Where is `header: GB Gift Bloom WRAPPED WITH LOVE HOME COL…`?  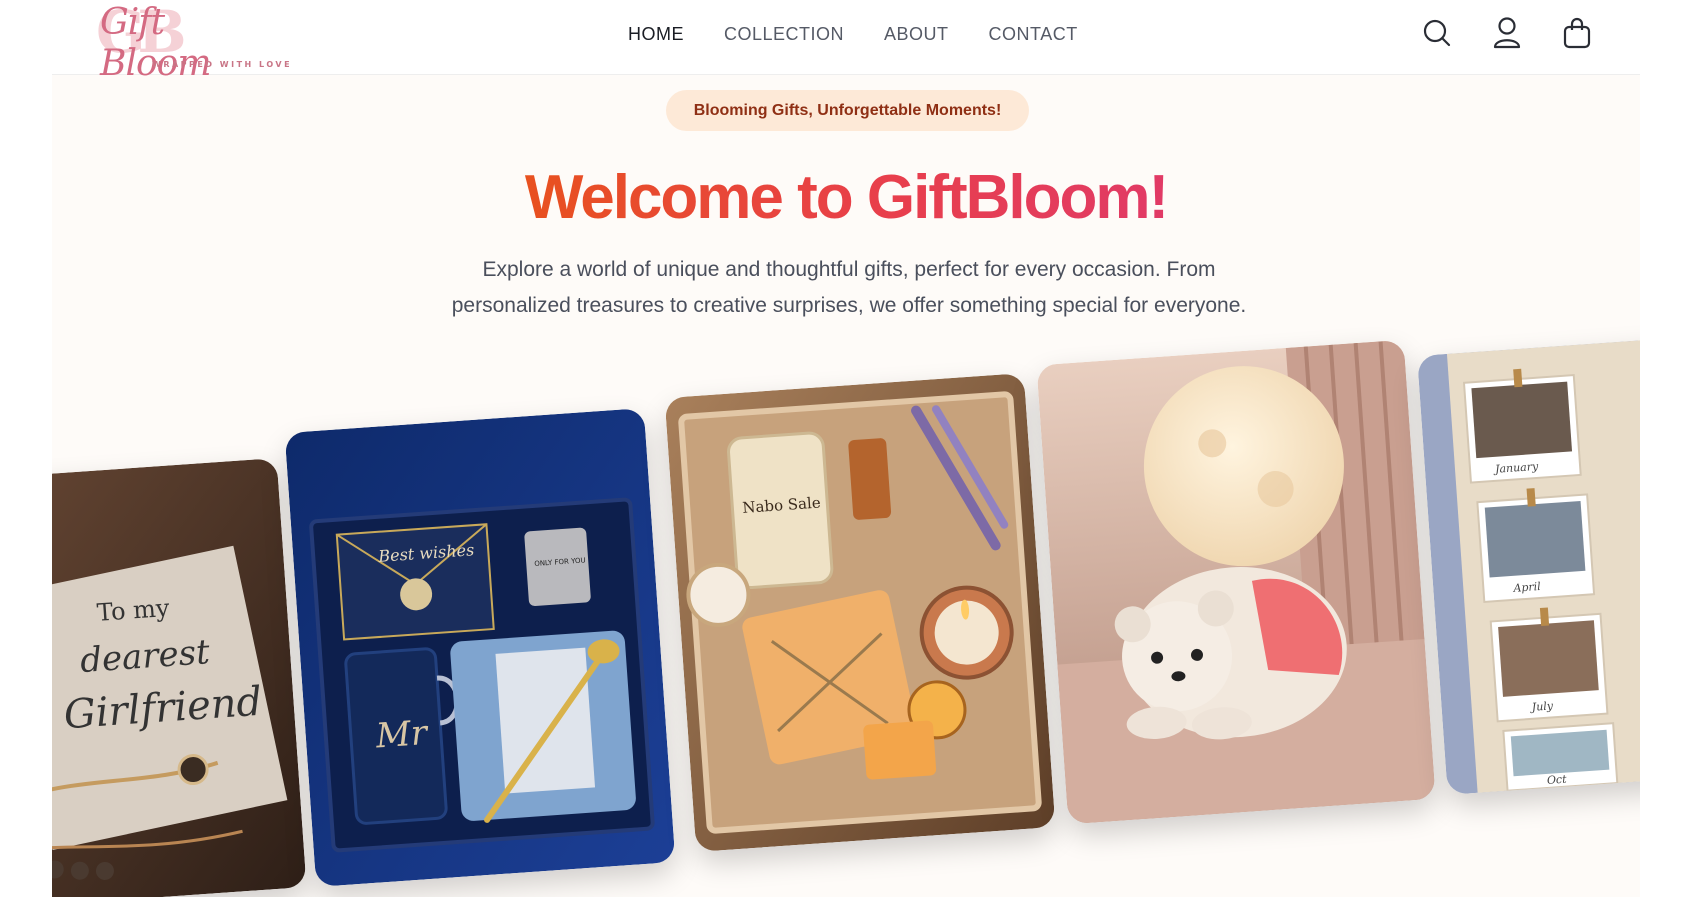 header: GB Gift Bloom WRAPPED WITH LOVE HOME COL… is located at coordinates (846, 42).